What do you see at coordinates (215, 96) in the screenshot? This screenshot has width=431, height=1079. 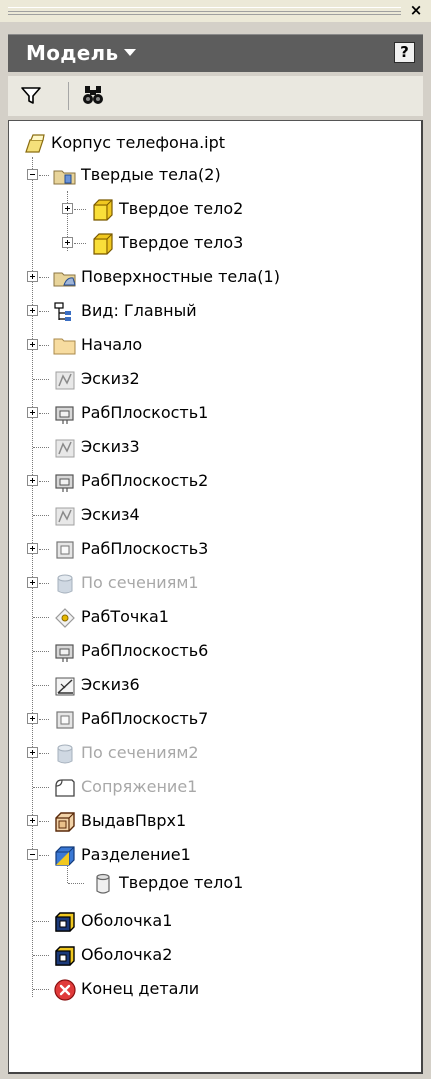 I see `browser-toolbar` at bounding box center [215, 96].